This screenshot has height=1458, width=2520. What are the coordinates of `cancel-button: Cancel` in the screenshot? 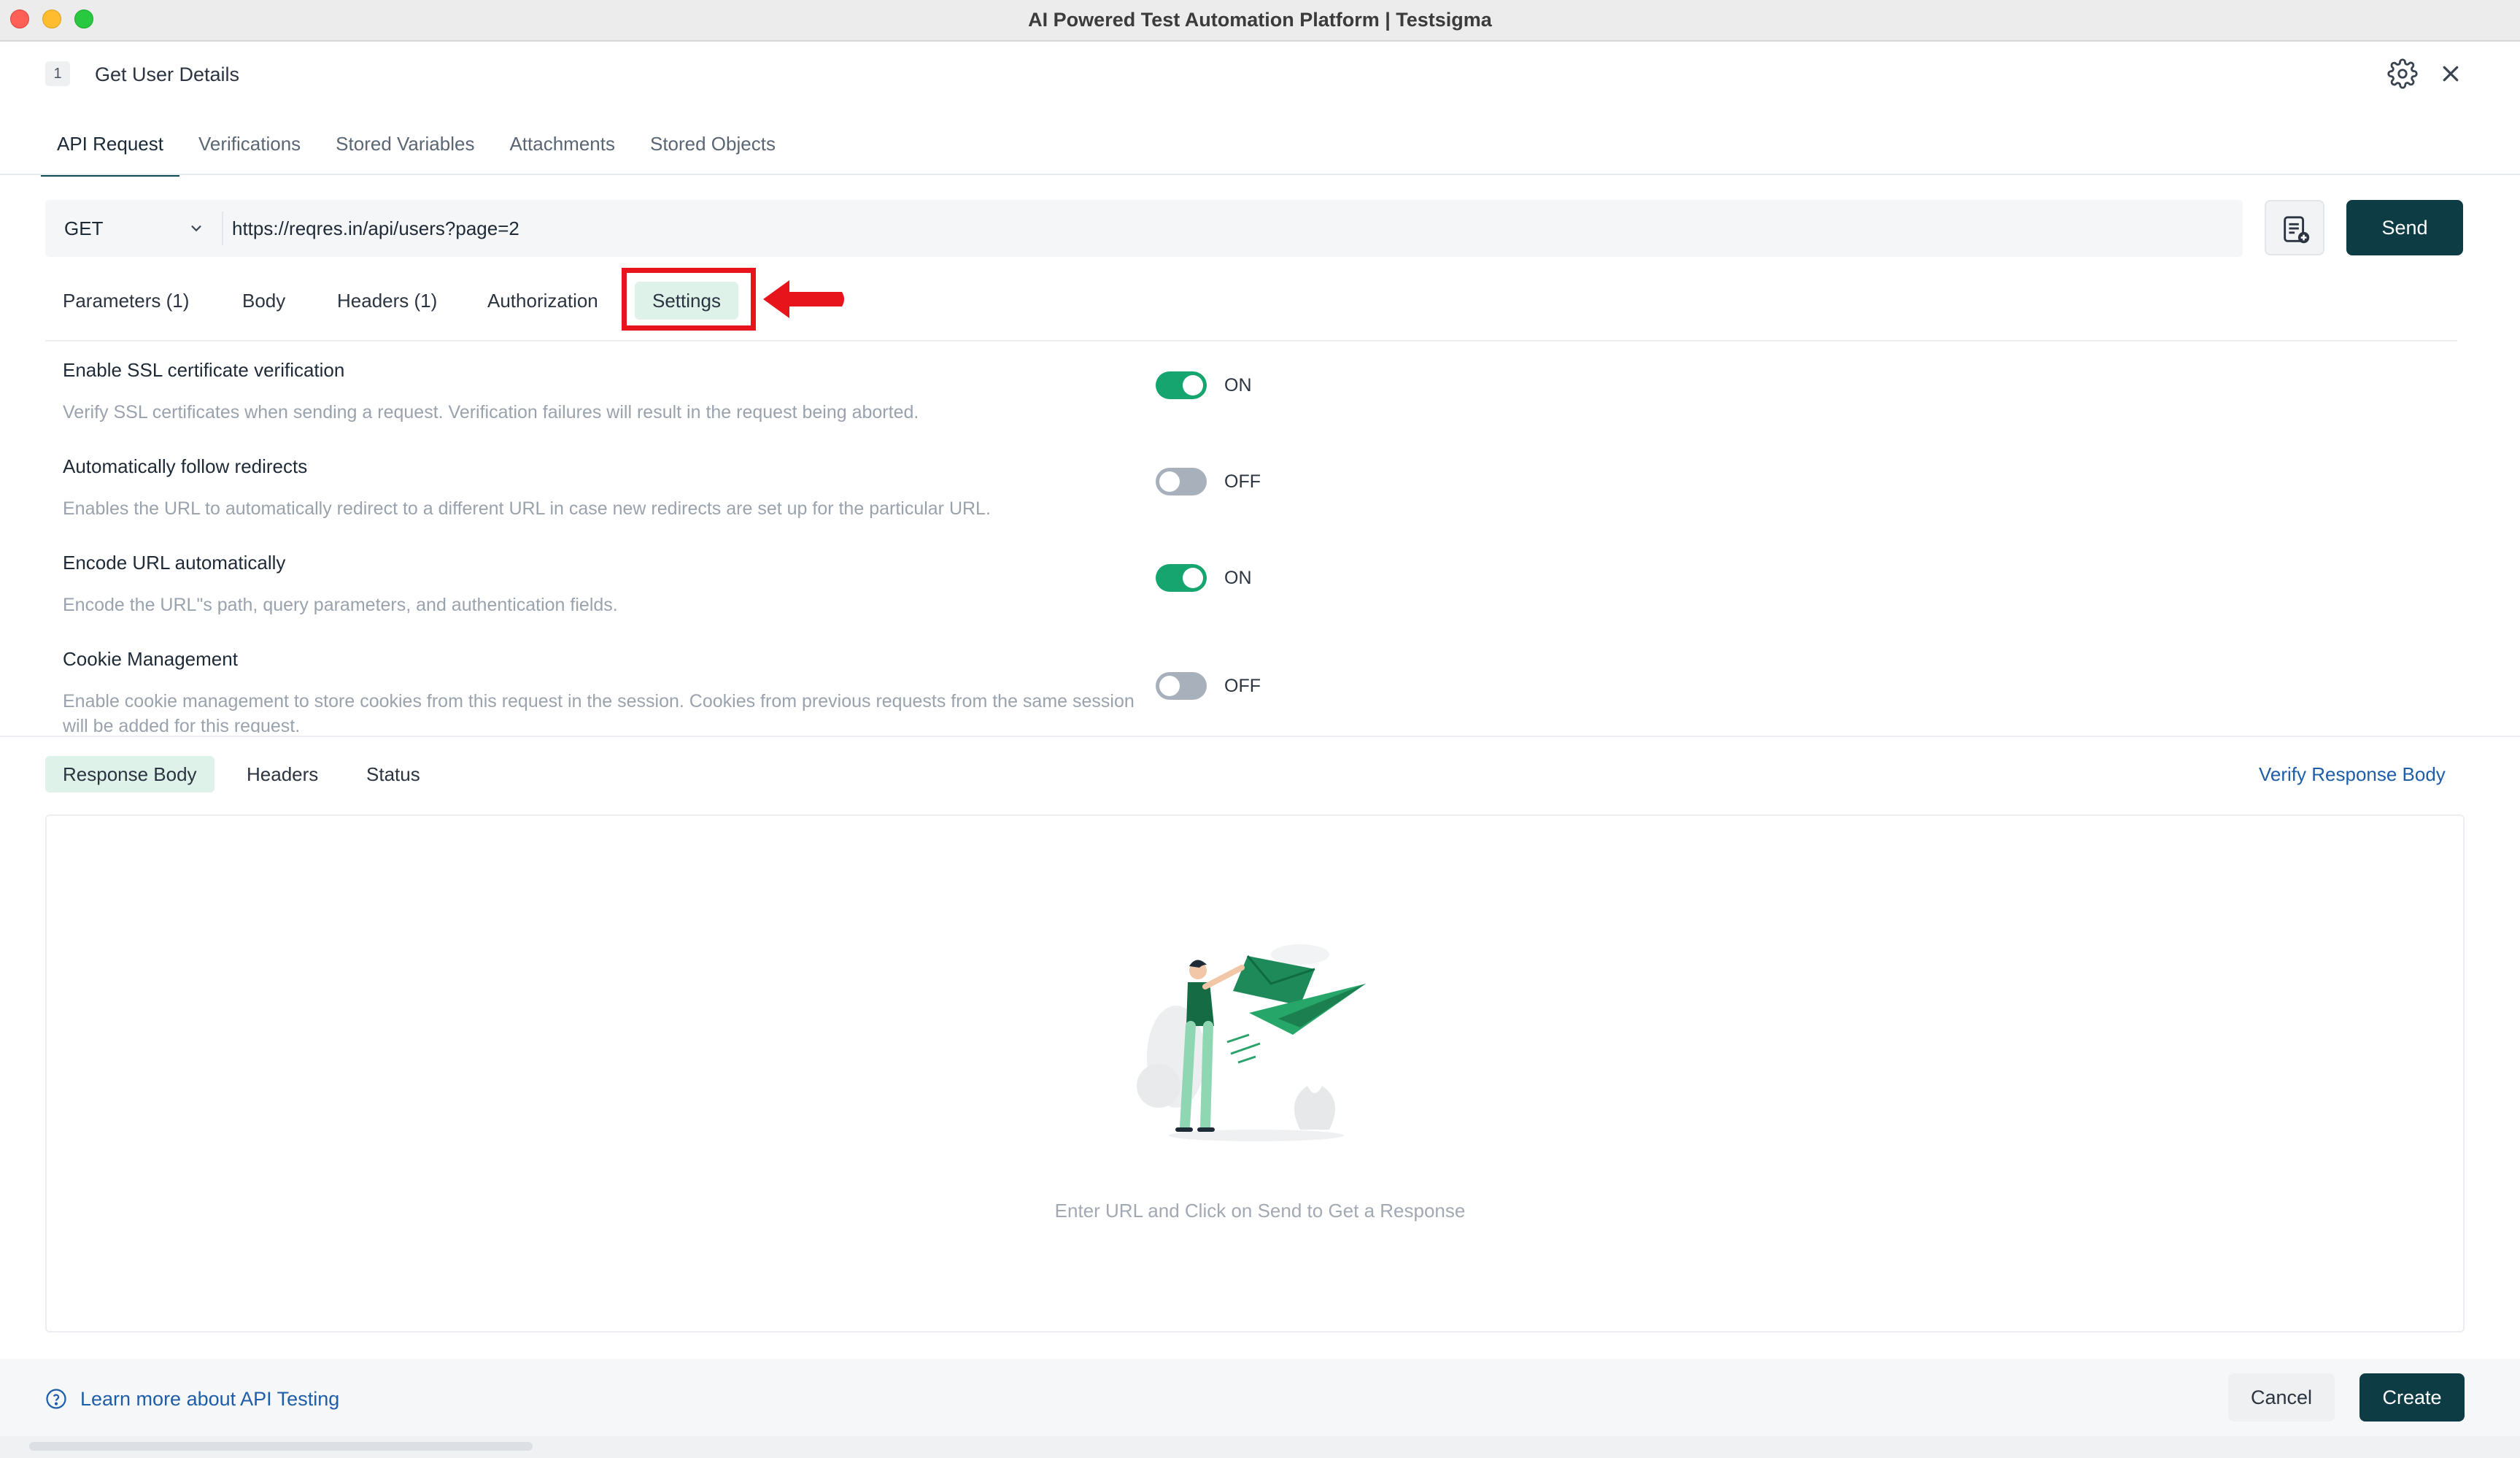 It's located at (2281, 1397).